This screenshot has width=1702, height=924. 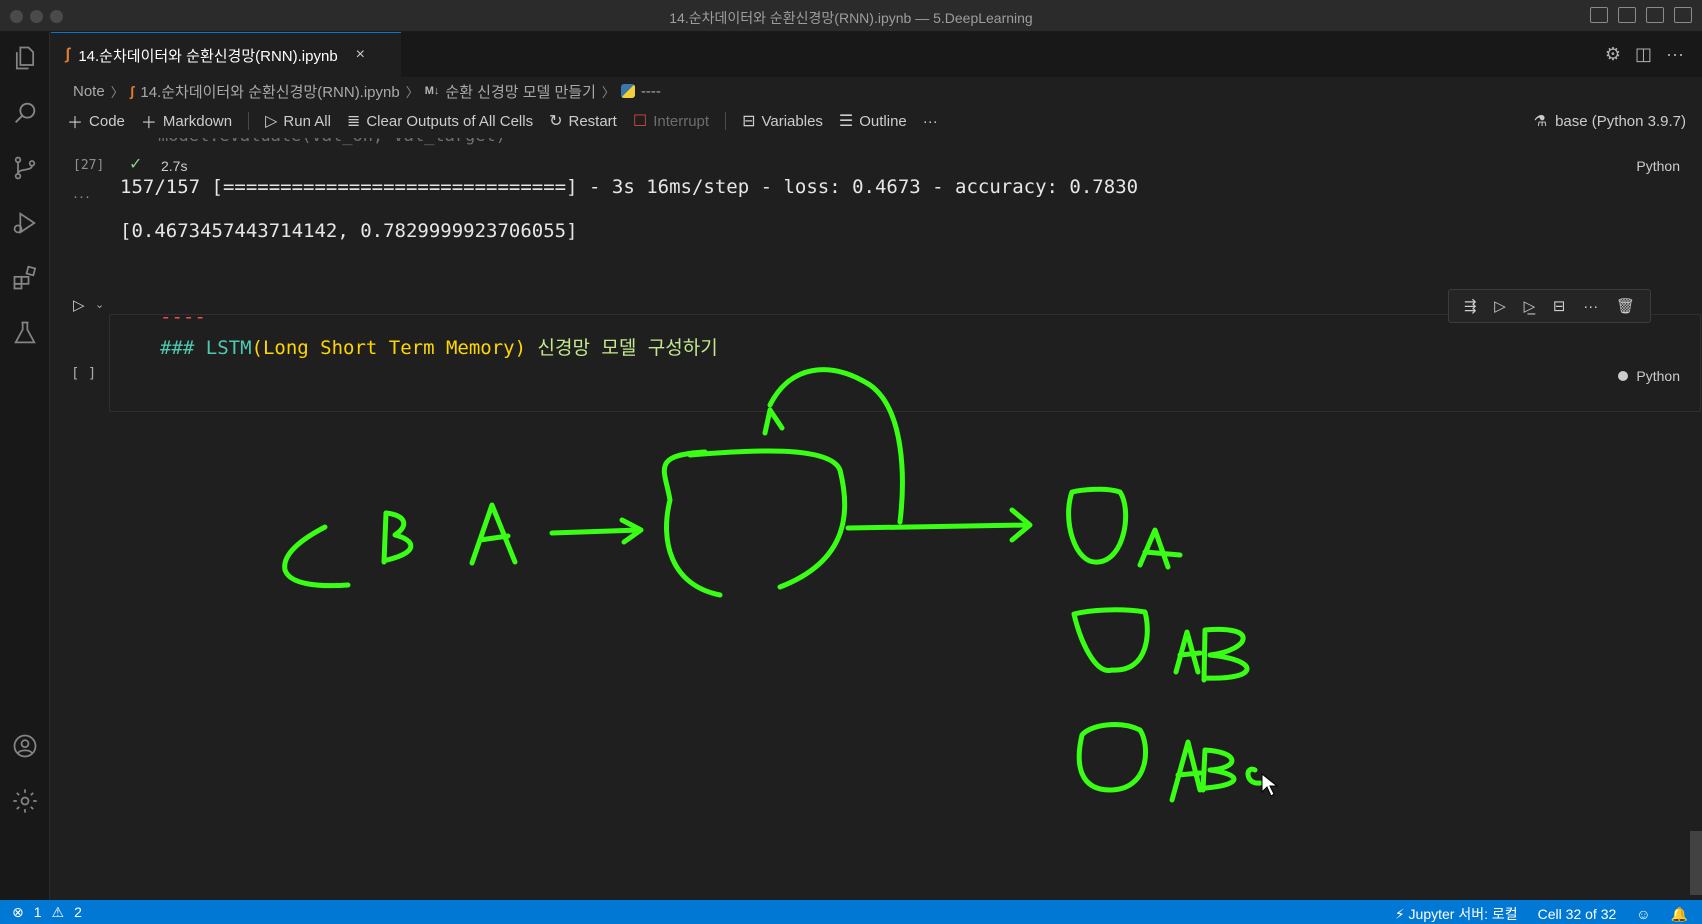 I want to click on cell-toolbar: ⇶ ▷ ▷̲ ⊟ ··· 🗑, so click(x=1549, y=306).